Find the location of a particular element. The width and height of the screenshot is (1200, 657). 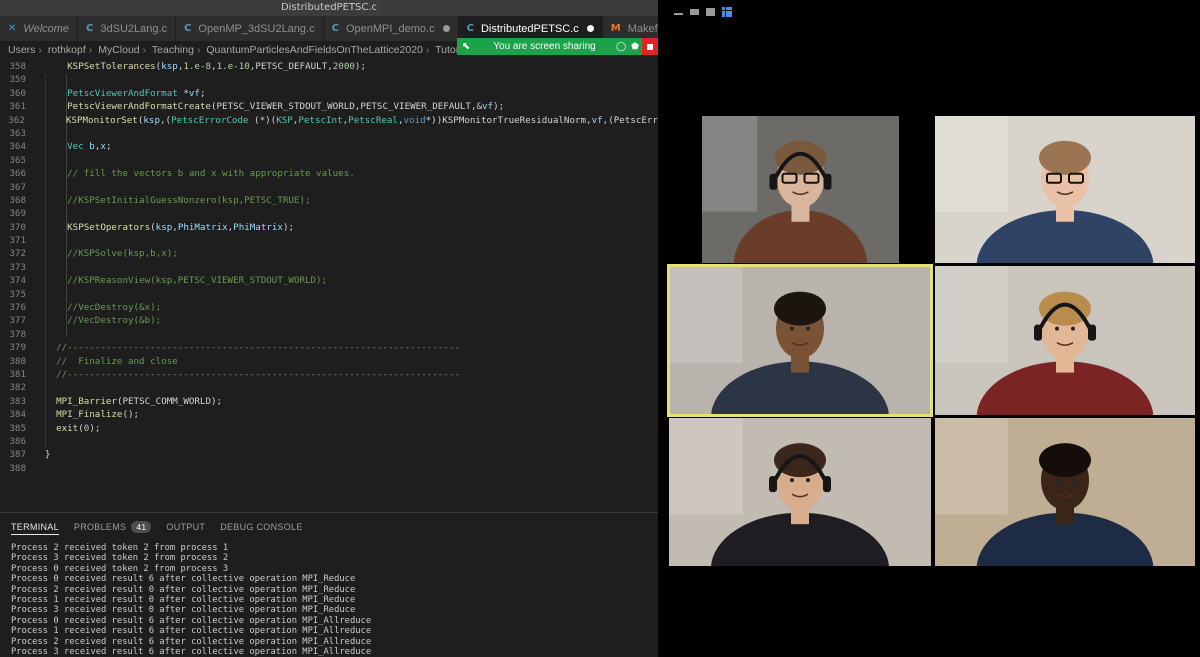

stop-share-button is located at coordinates (650, 46).